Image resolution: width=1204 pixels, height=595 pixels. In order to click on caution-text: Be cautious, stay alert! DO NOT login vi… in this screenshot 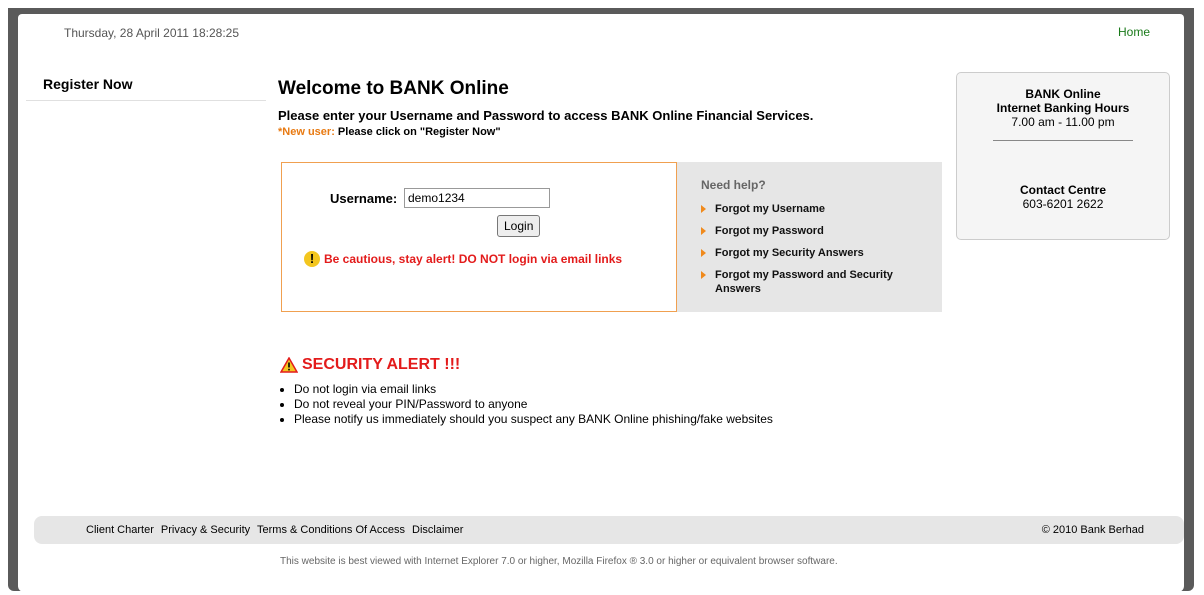, I will do `click(473, 259)`.